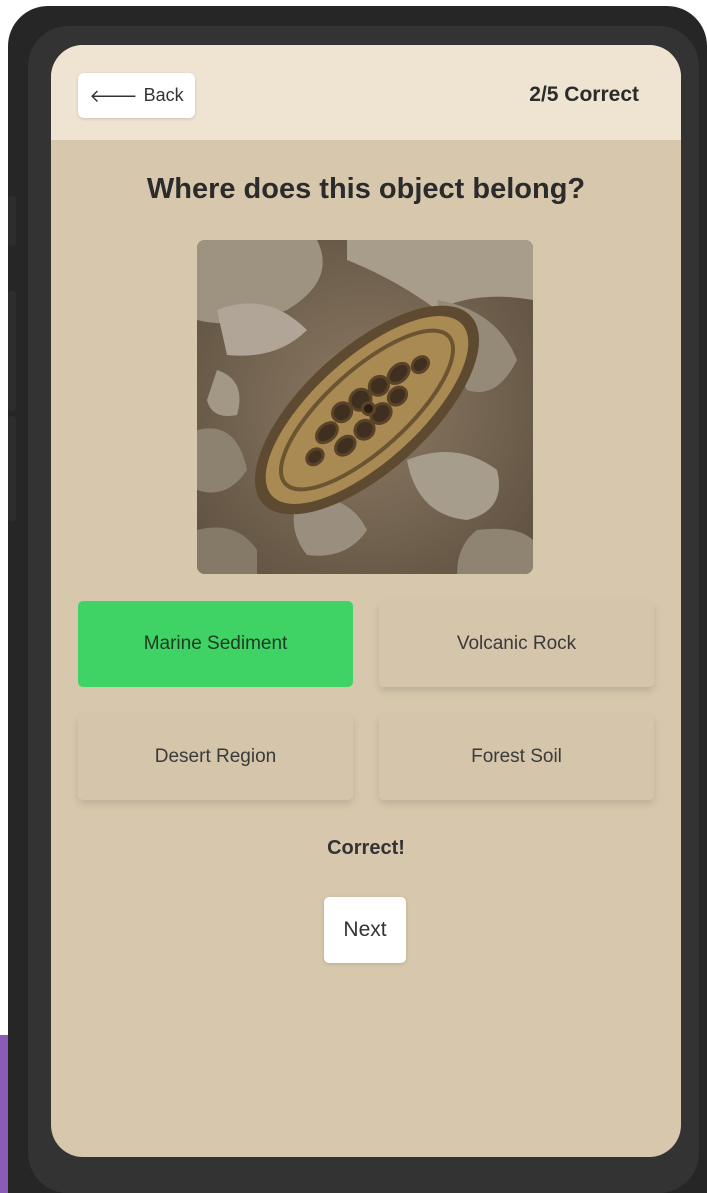 This screenshot has width=707, height=1193. I want to click on fossil-image, so click(365, 407).